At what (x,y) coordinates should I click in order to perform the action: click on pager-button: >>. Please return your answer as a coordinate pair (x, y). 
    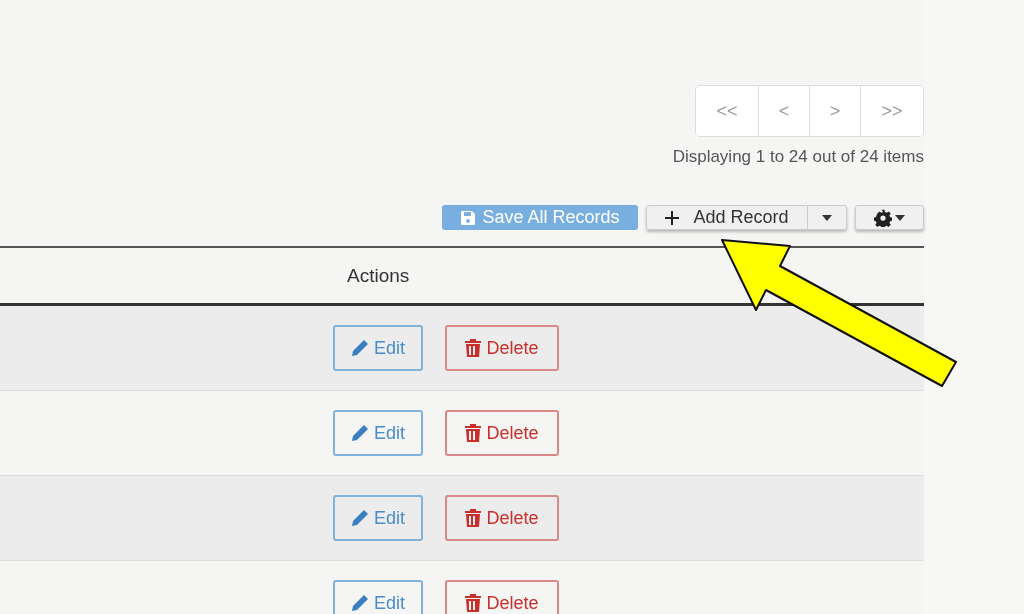
    Looking at the image, I should click on (891, 111).